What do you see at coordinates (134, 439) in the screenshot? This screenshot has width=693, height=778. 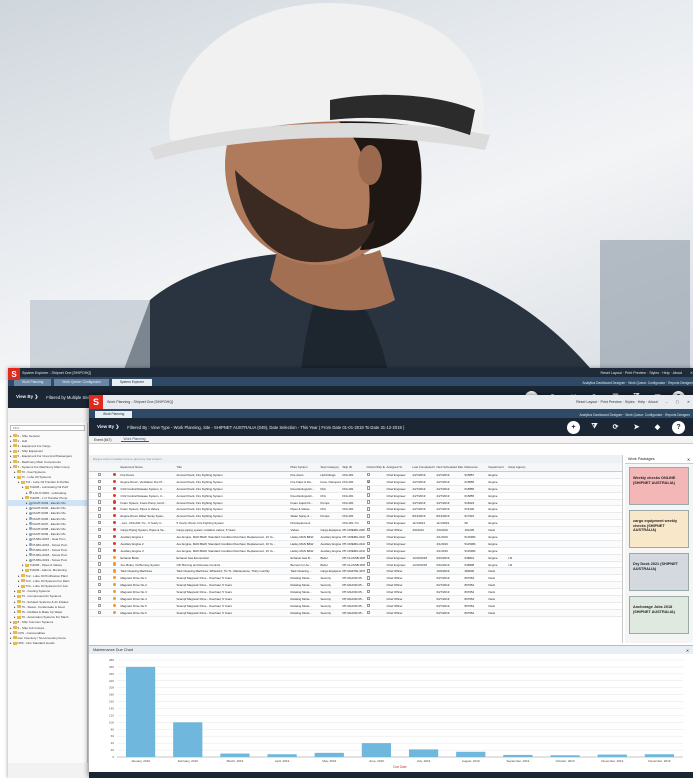 I see `tab-work-planning-view: Work Planning` at bounding box center [134, 439].